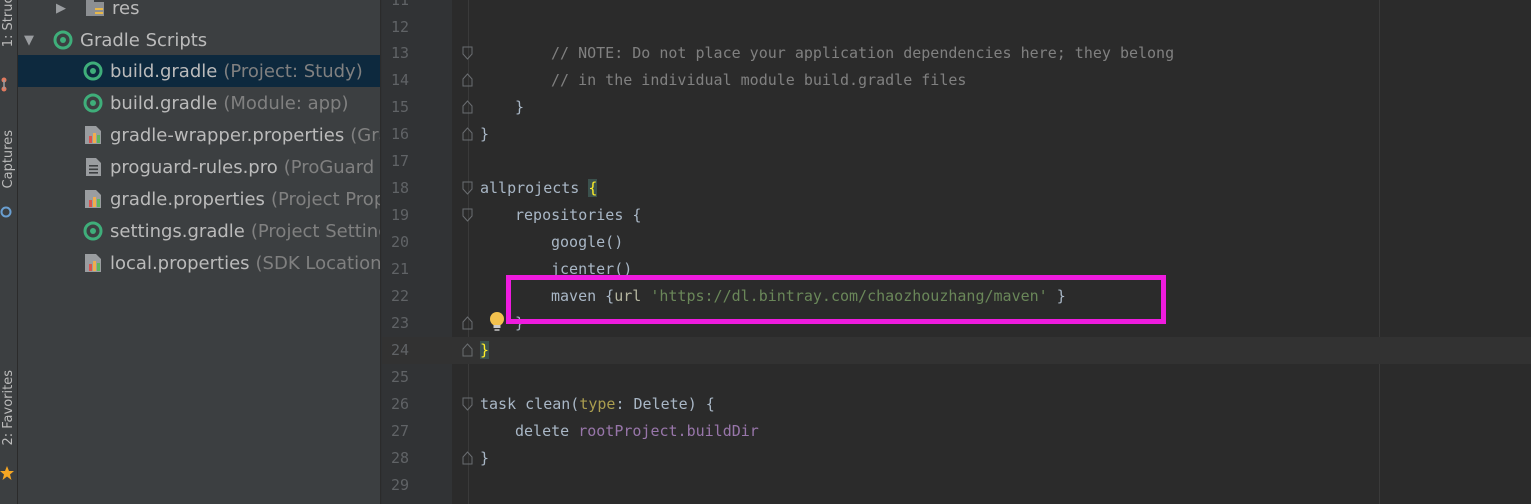  I want to click on code-key: type, so click(597, 404).